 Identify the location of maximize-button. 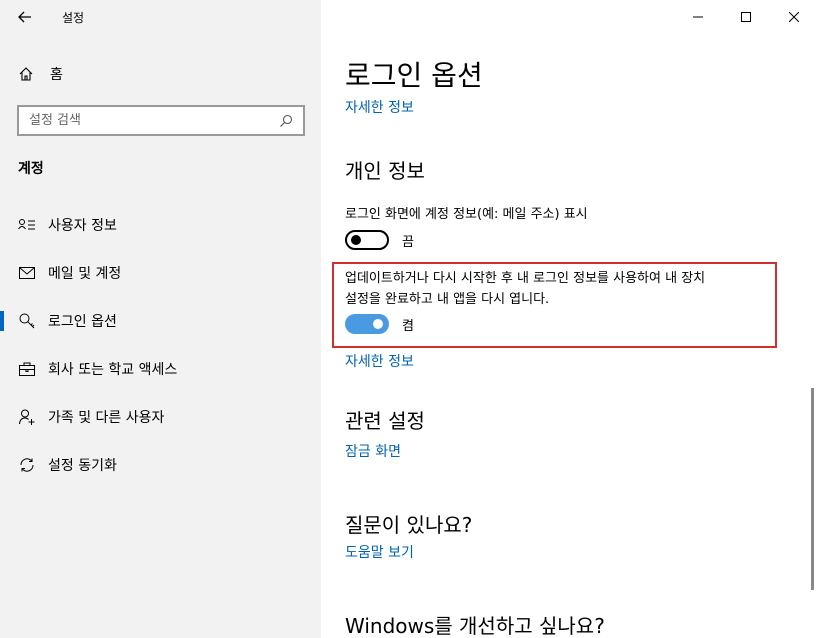
(746, 17).